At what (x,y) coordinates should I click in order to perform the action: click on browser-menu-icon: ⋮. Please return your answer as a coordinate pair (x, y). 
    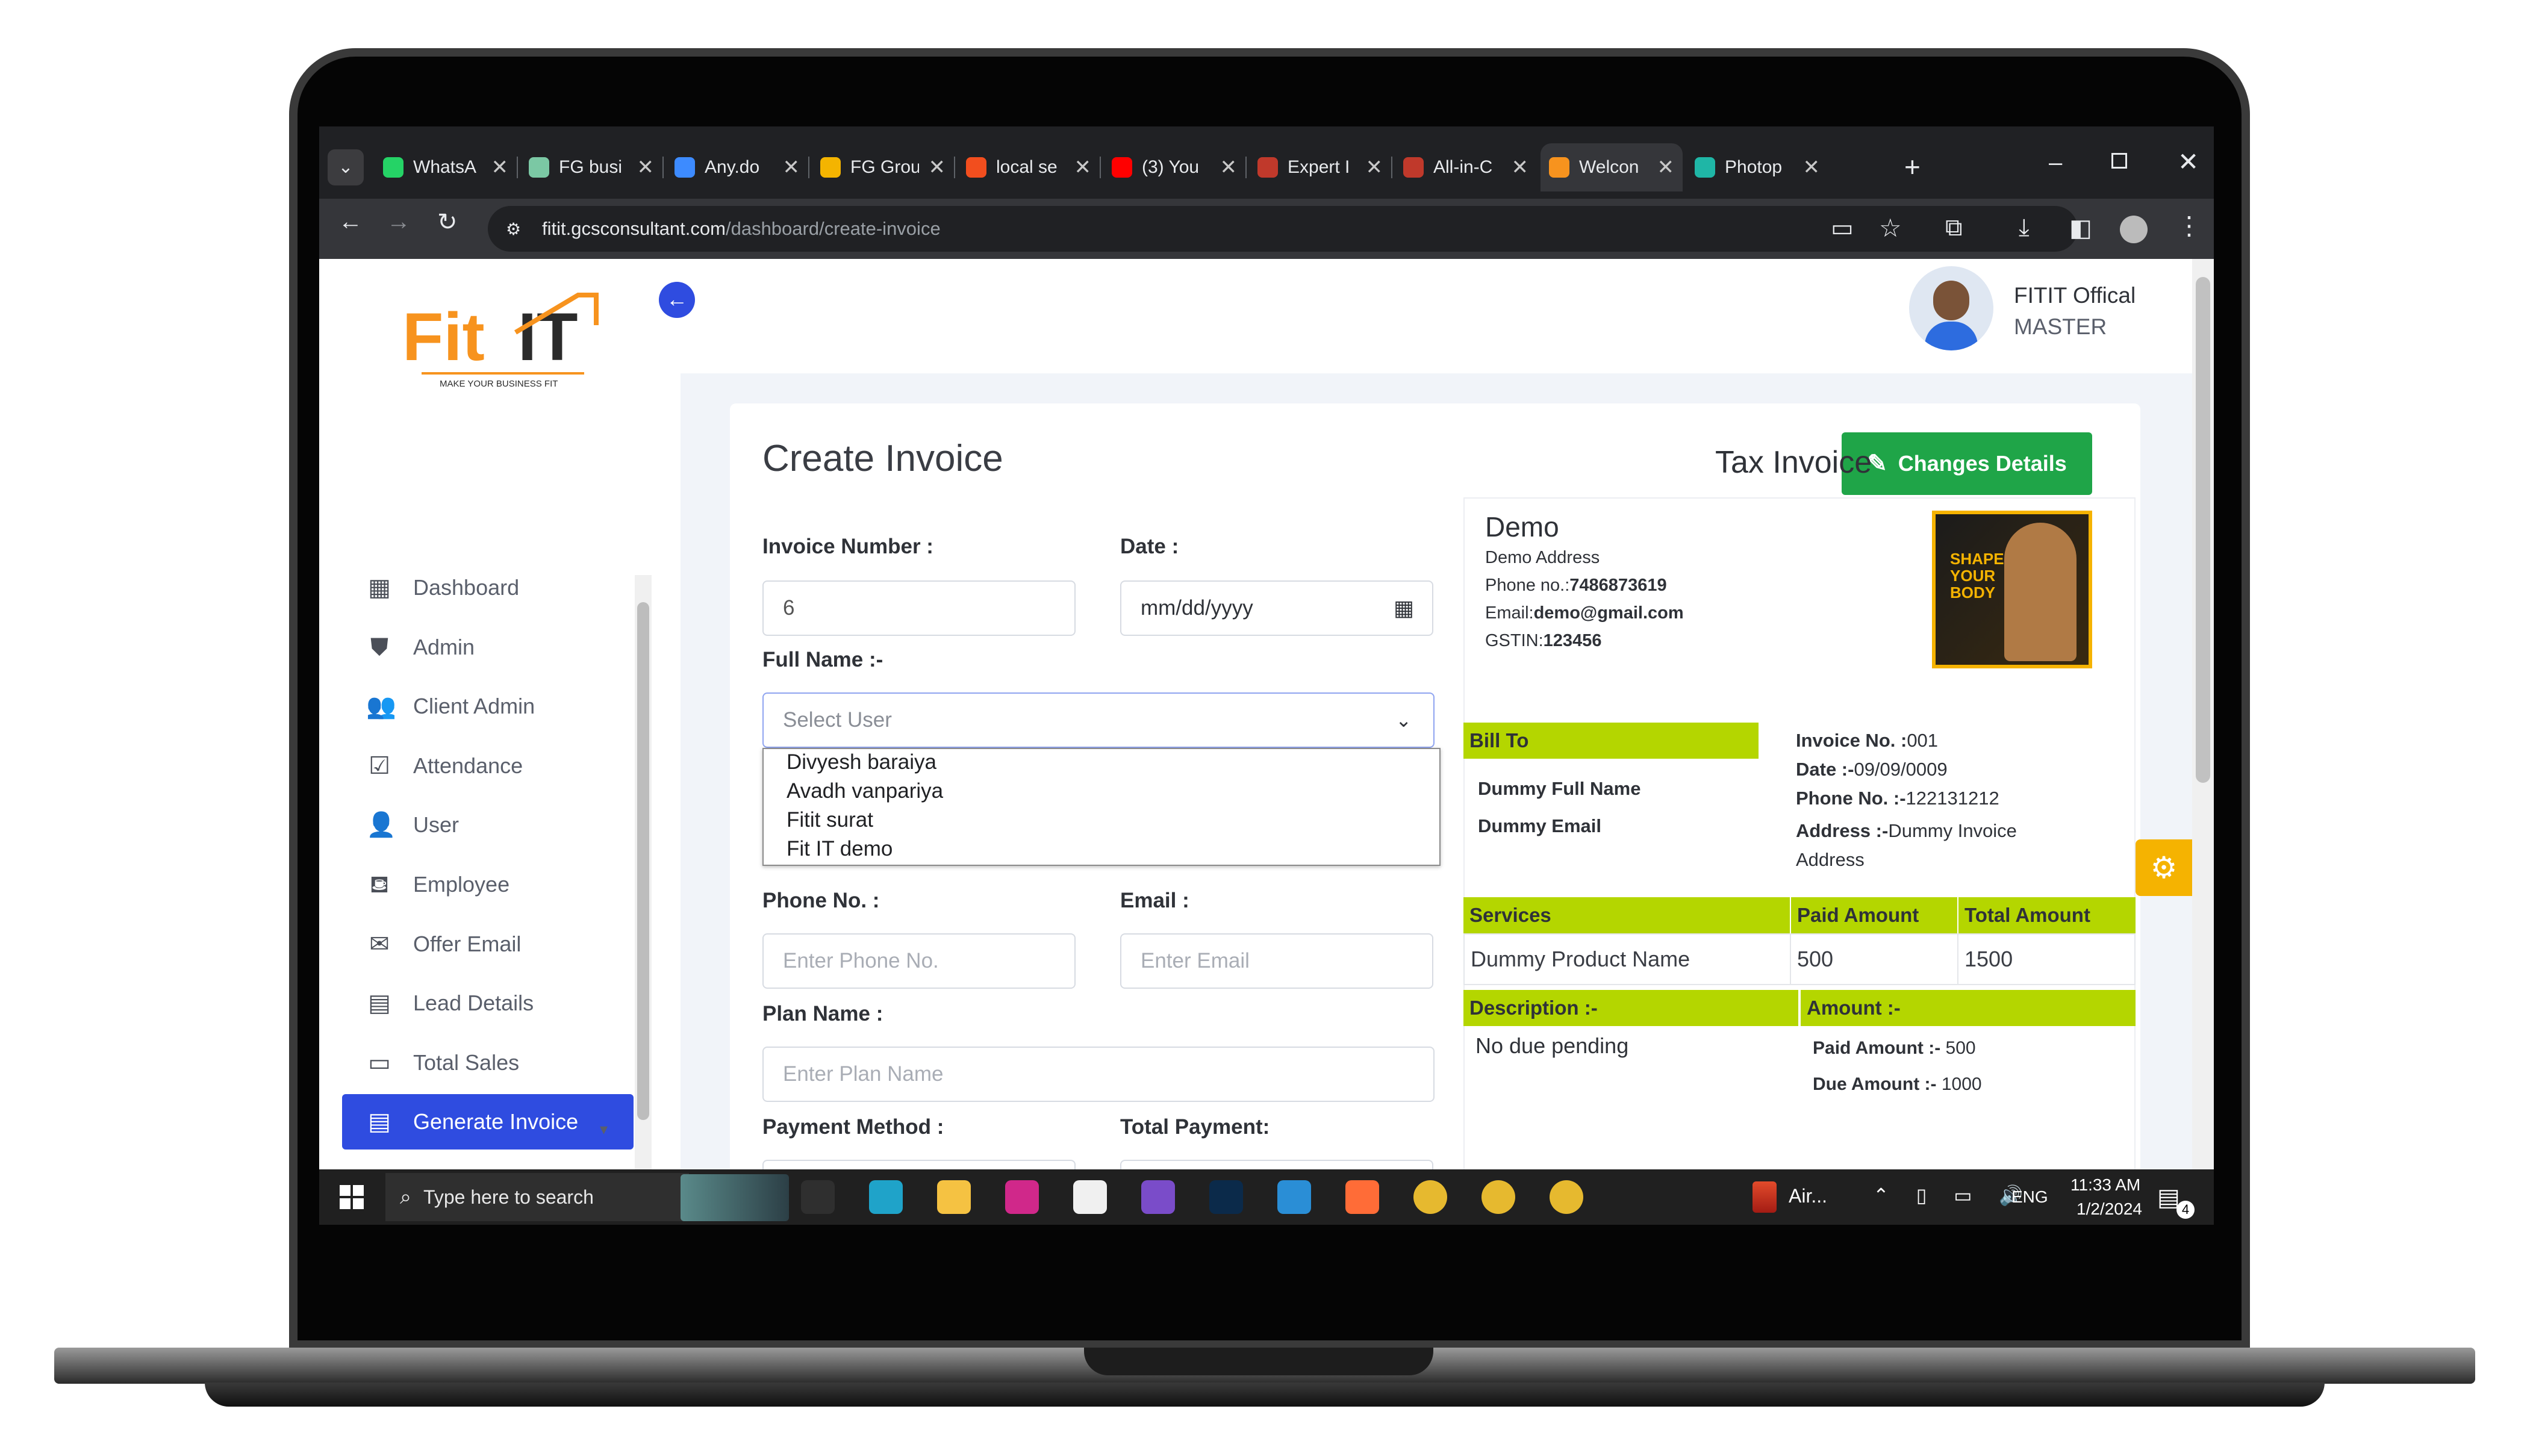
    Looking at the image, I should click on (2189, 226).